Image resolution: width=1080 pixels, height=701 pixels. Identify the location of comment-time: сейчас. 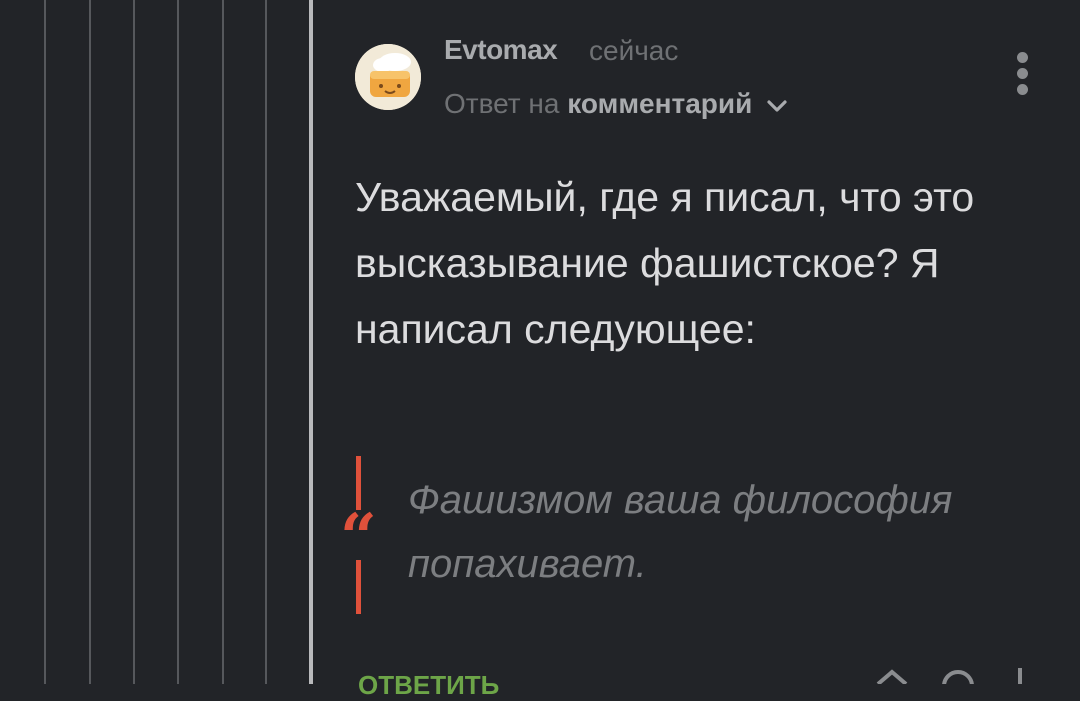
(634, 50).